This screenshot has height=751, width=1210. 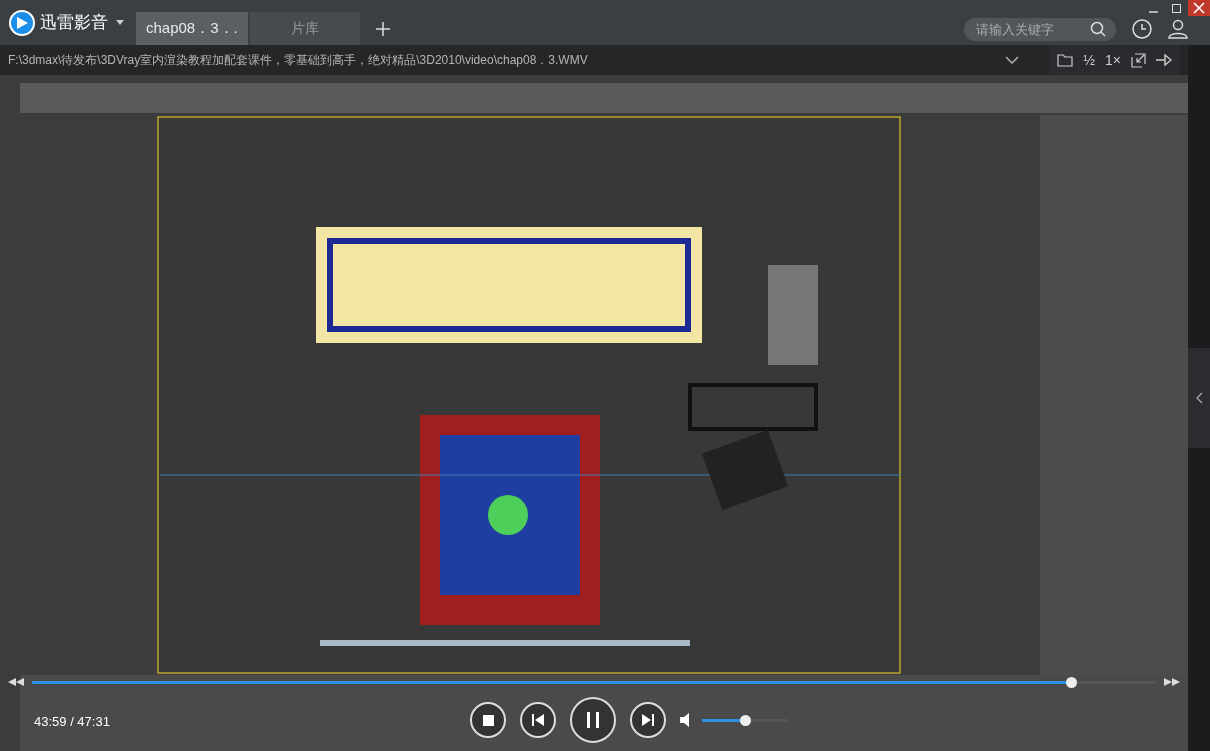 I want to click on pop-out-icon, so click(x=1138, y=60).